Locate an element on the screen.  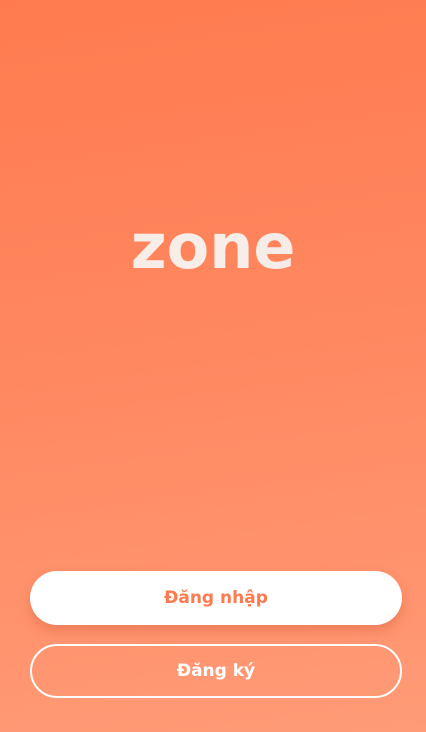
register-button-label: Đăng ký is located at coordinates (216, 671).